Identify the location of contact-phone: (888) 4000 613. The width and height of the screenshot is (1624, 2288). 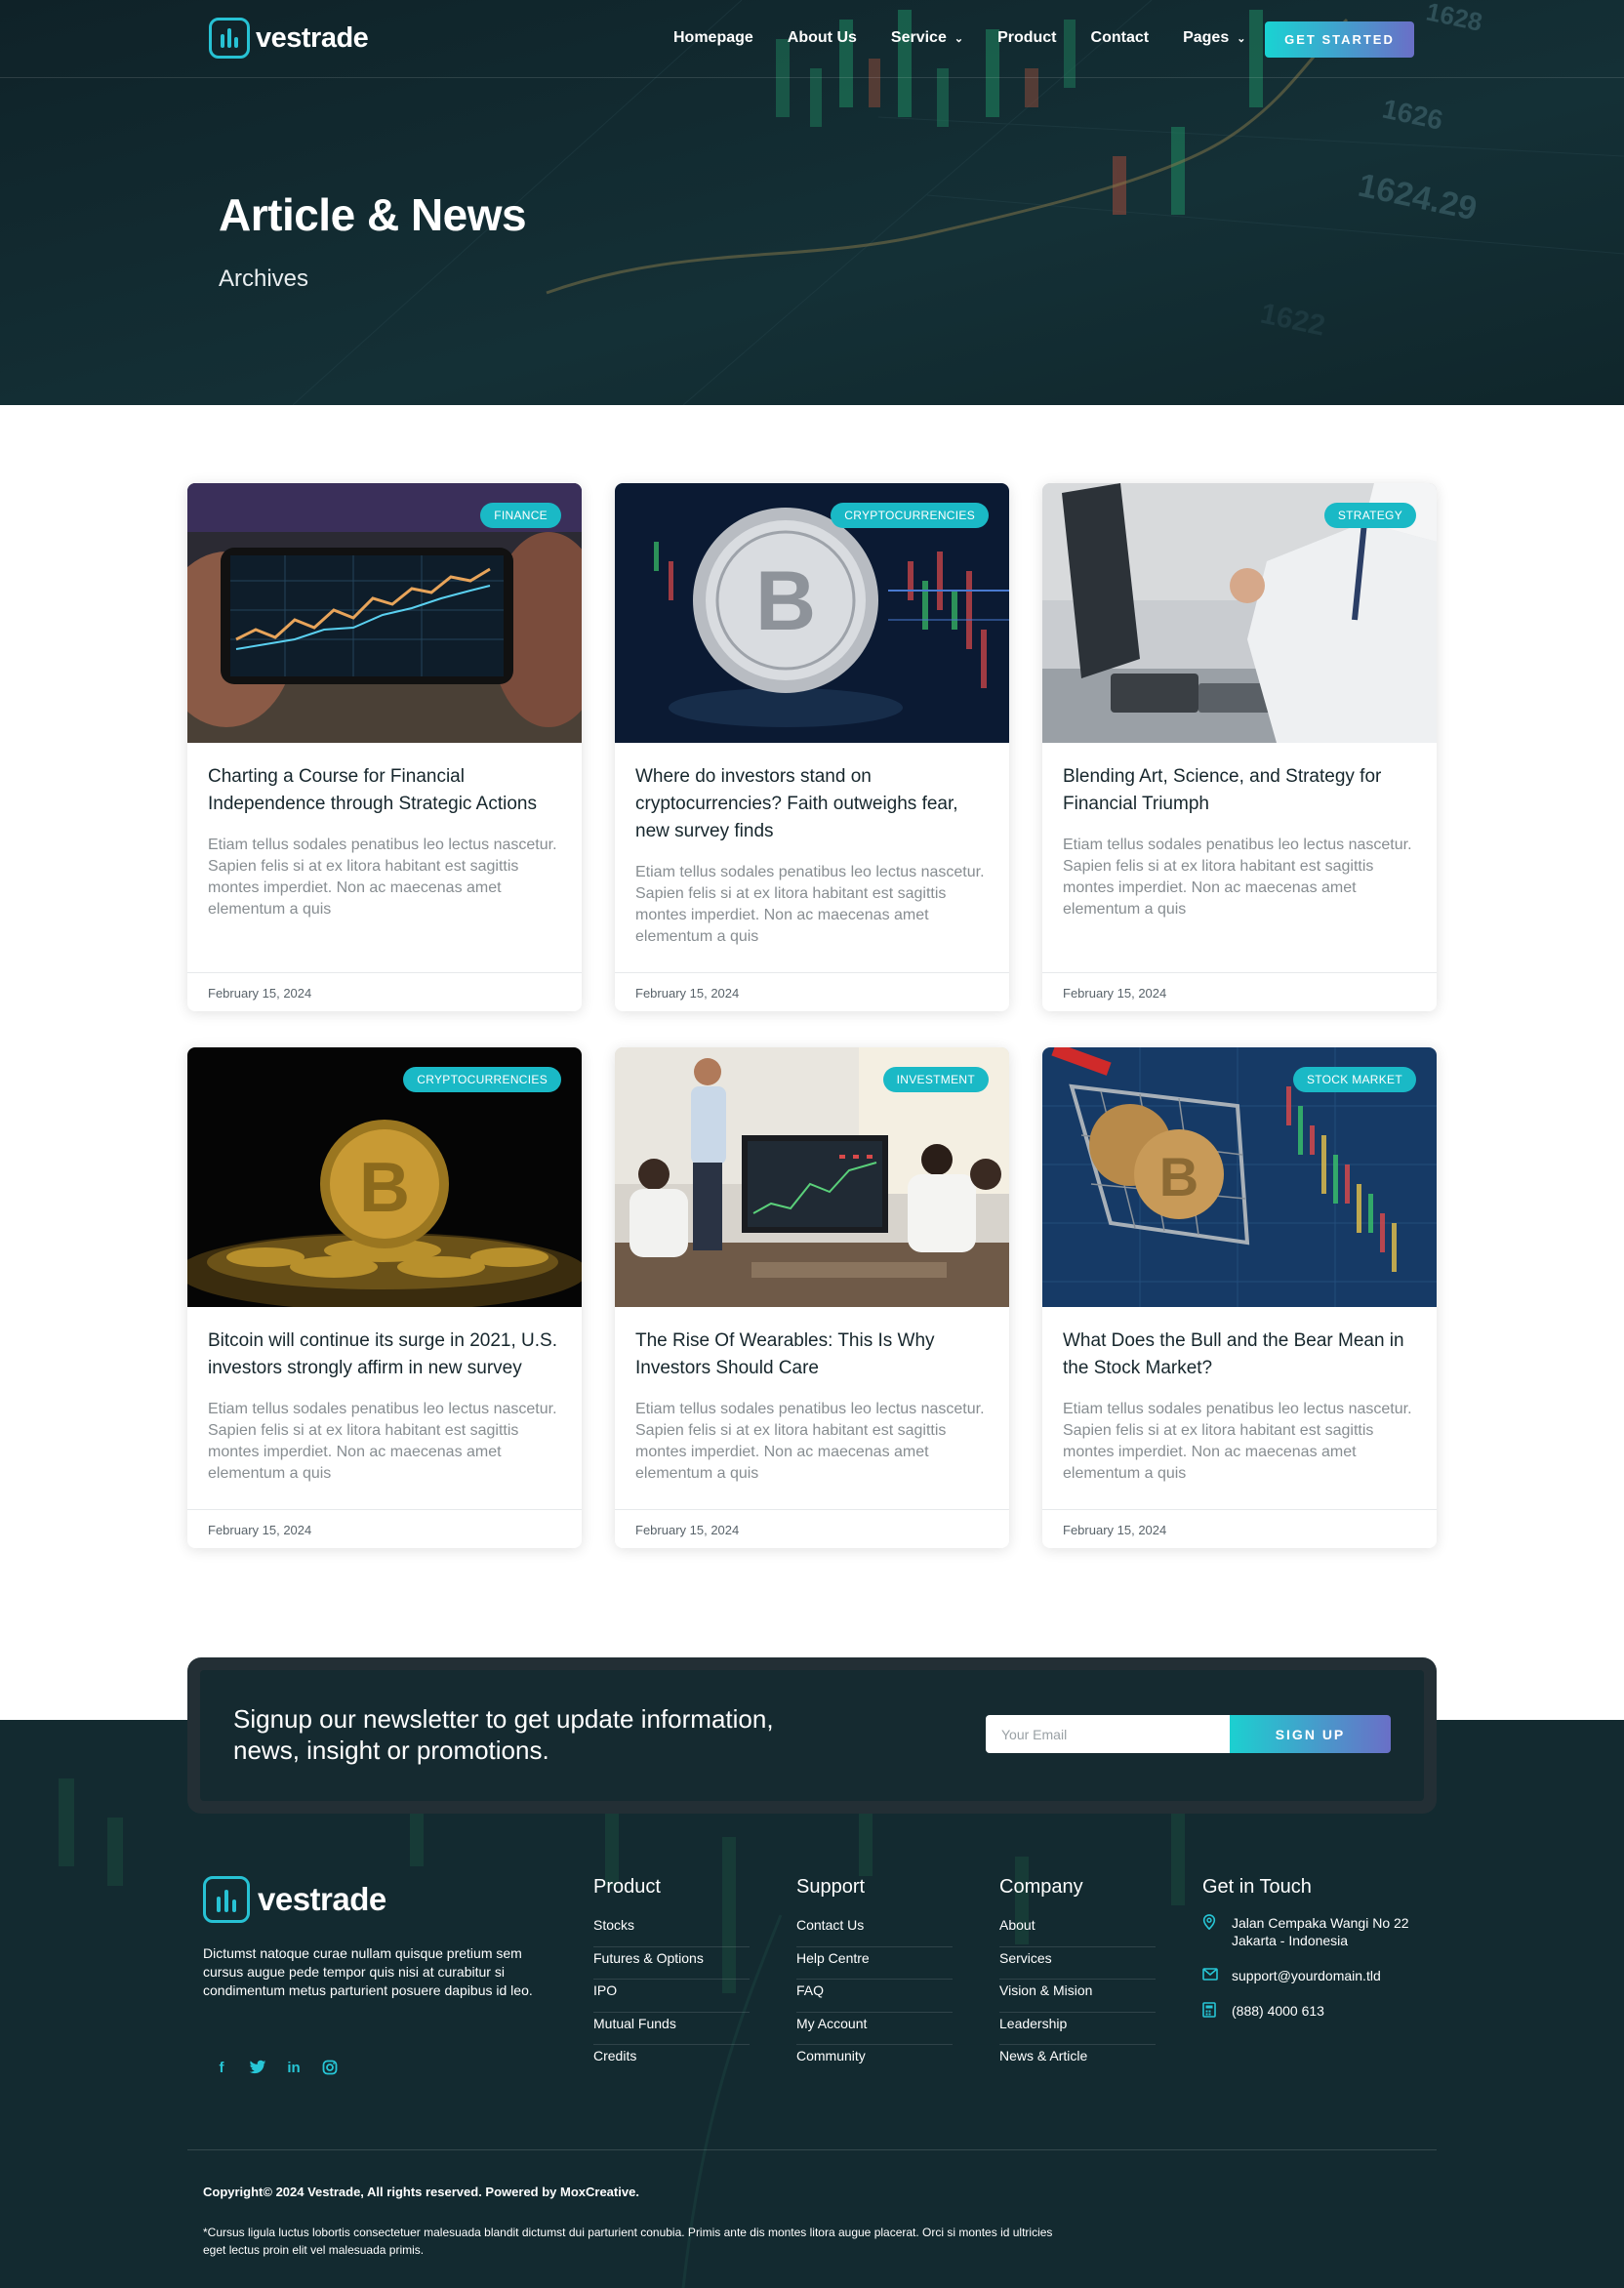
(1319, 2012).